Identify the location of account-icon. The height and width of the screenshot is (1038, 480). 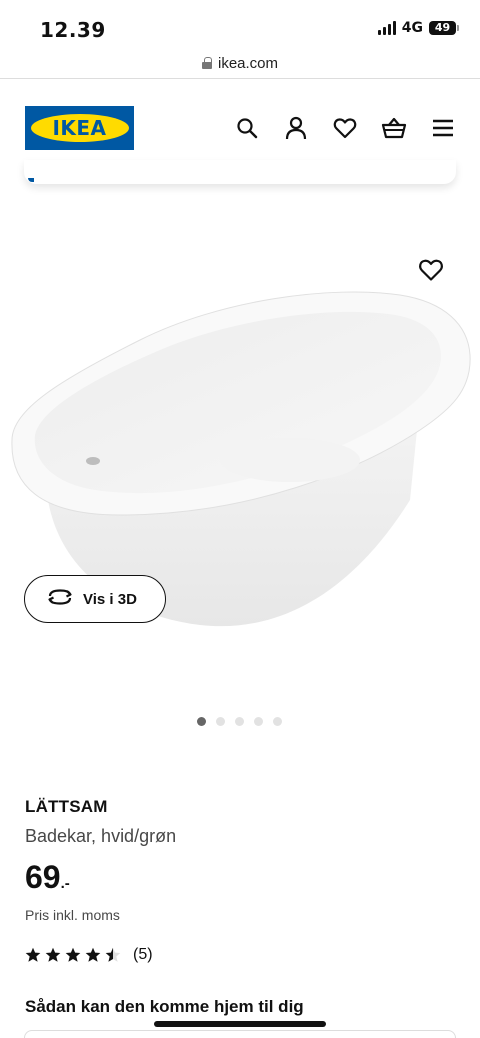
(295, 127).